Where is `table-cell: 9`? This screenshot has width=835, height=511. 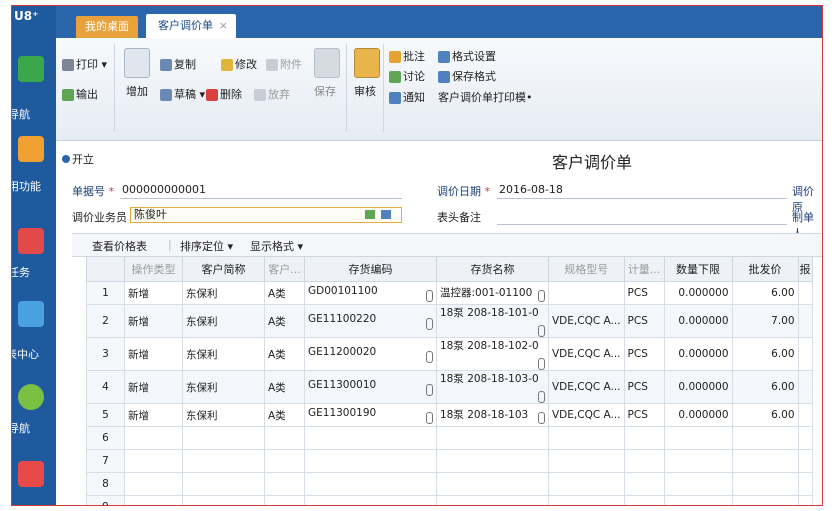 table-cell: 9 is located at coordinates (105, 500).